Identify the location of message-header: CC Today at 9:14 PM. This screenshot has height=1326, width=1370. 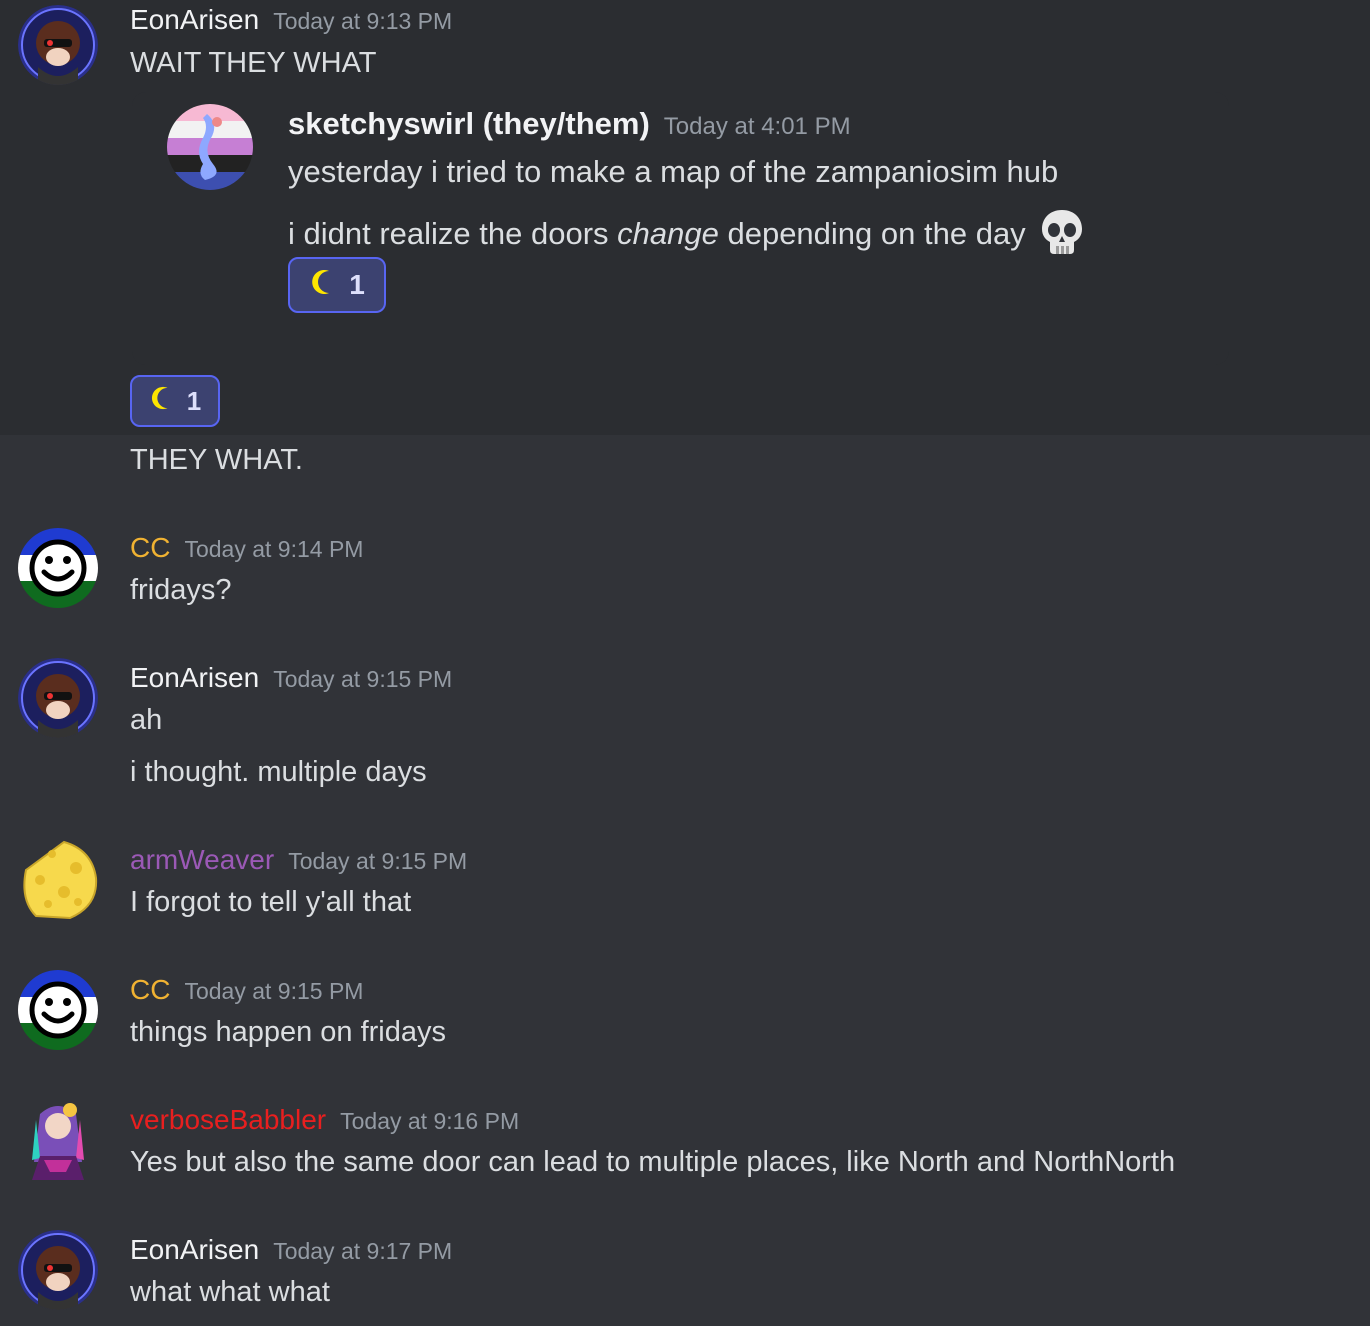
(246, 548).